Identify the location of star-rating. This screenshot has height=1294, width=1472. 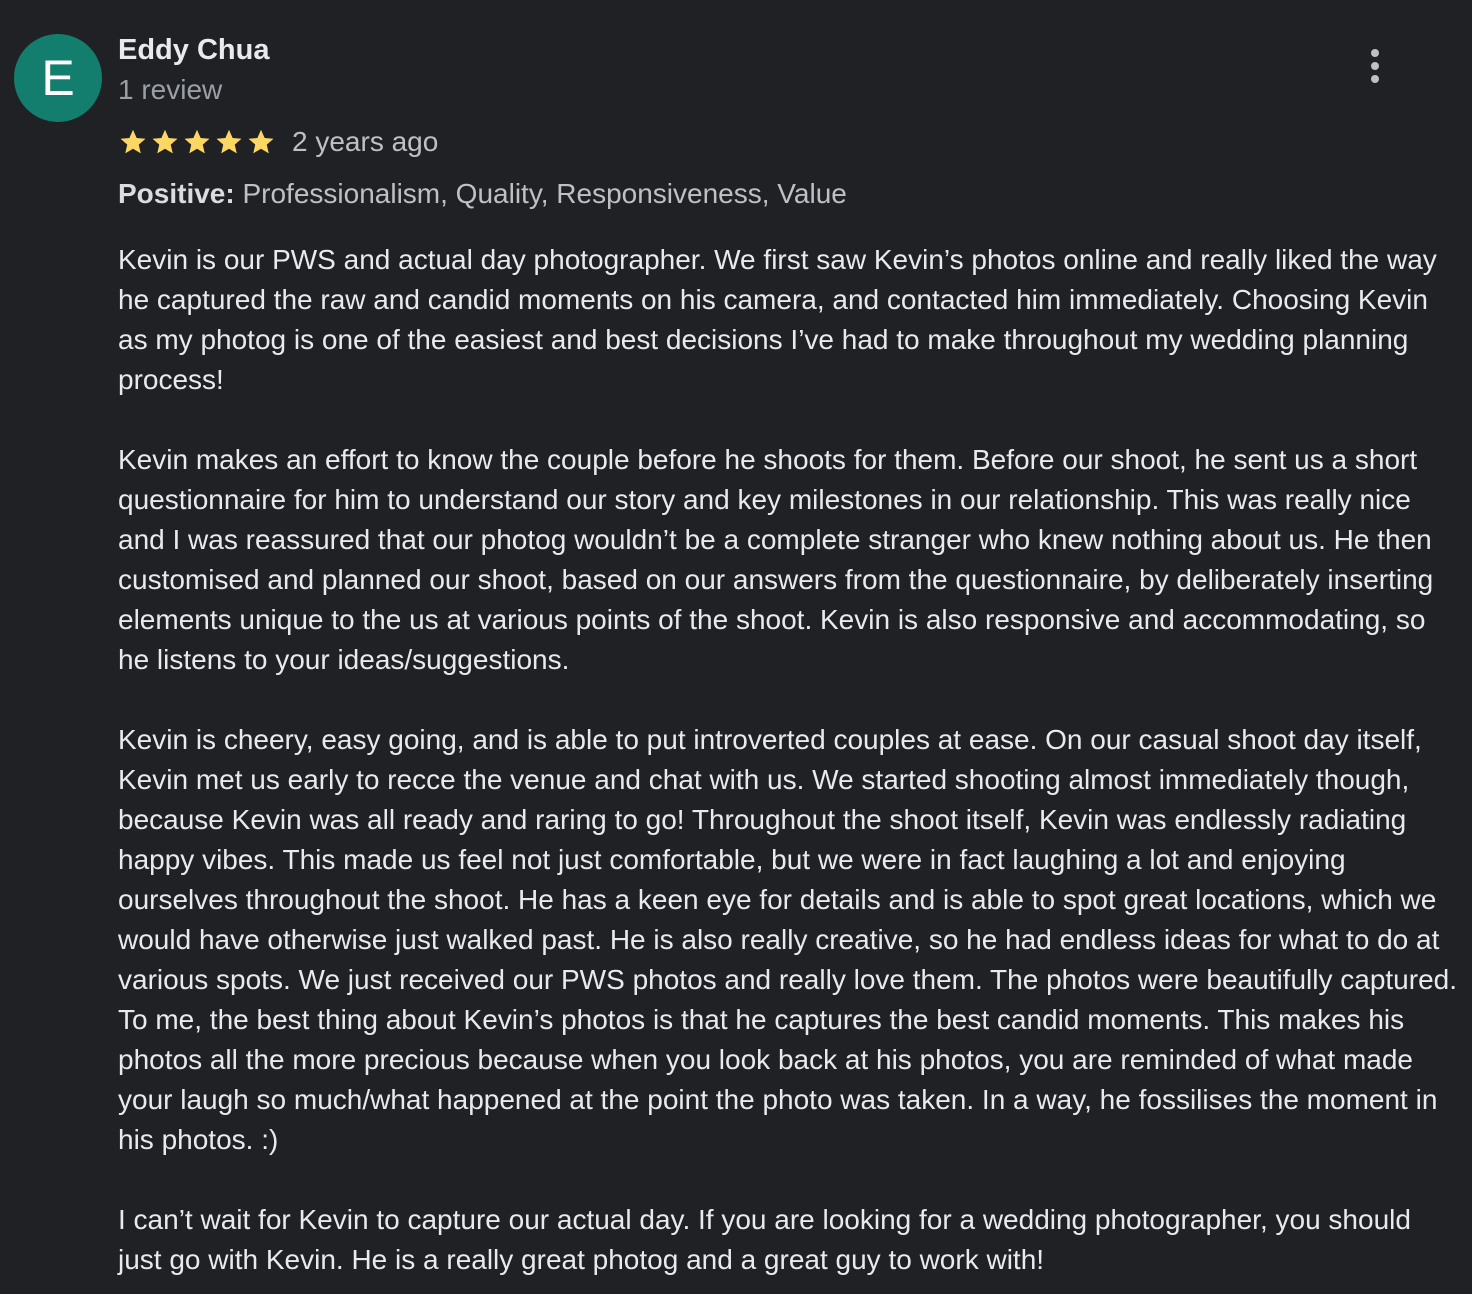
(197, 142).